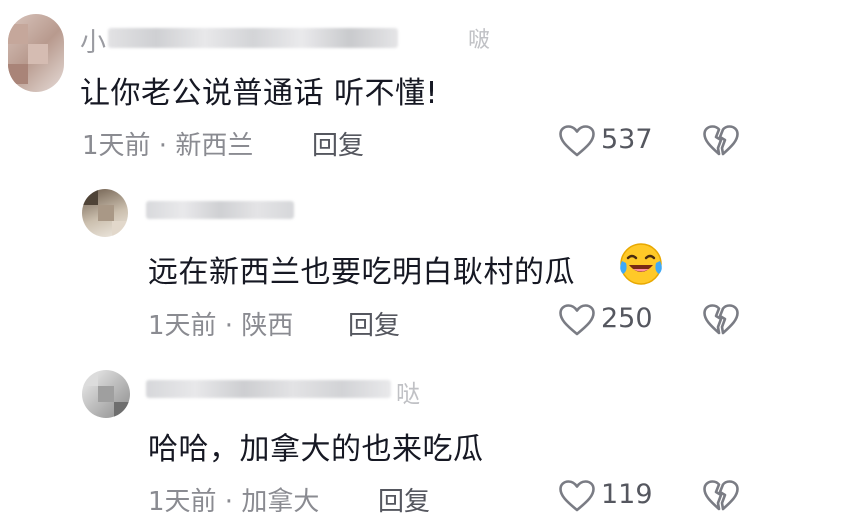 The width and height of the screenshot is (846, 518). I want to click on comment-text: 让你老公说普通话 听不懂!, so click(259, 93).